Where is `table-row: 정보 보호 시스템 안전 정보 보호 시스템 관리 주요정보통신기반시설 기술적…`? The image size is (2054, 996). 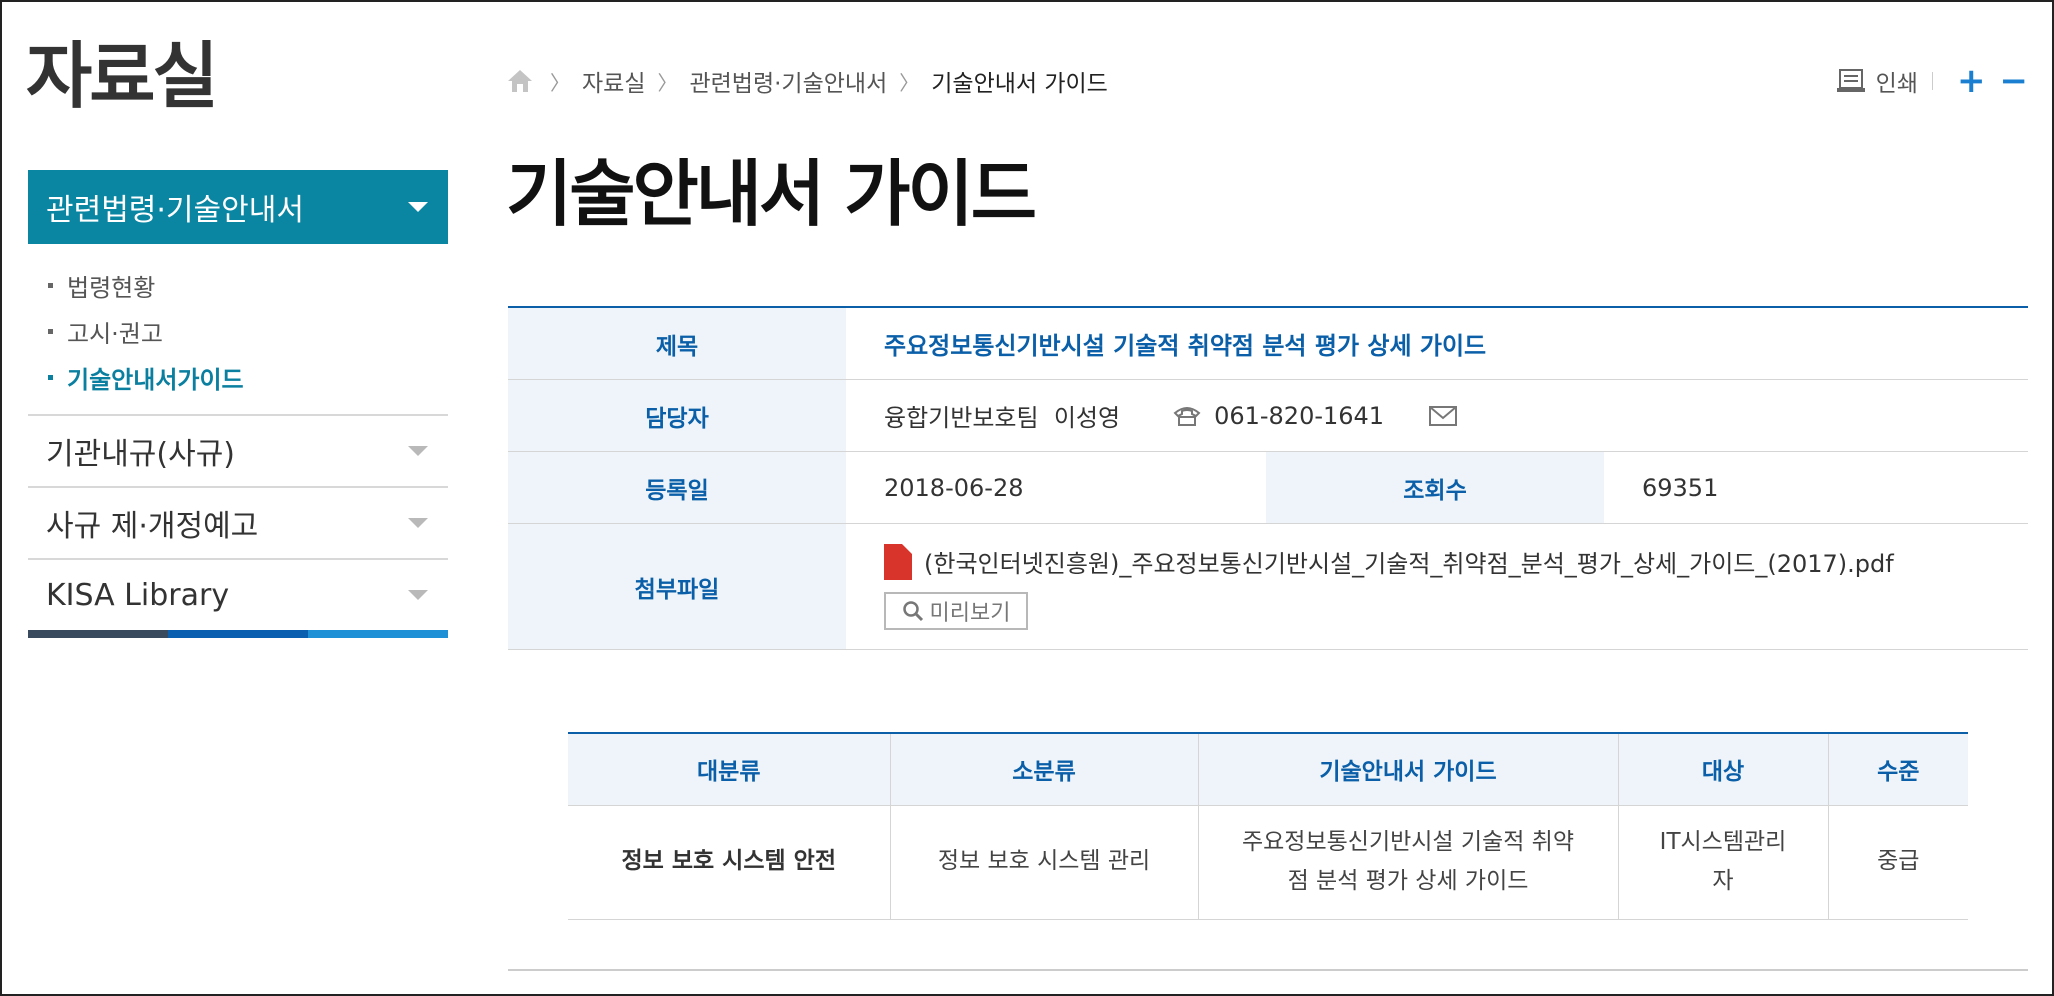 table-row: 정보 보호 시스템 안전 정보 보호 시스템 관리 주요정보통신기반시설 기술적… is located at coordinates (1268, 862).